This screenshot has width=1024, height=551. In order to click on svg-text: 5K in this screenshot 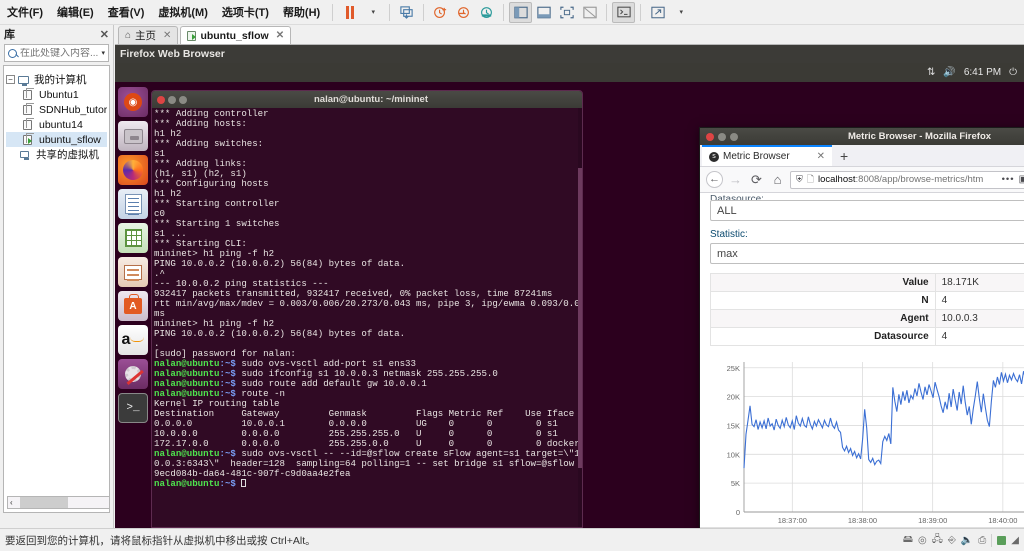, I will do `click(735, 483)`.